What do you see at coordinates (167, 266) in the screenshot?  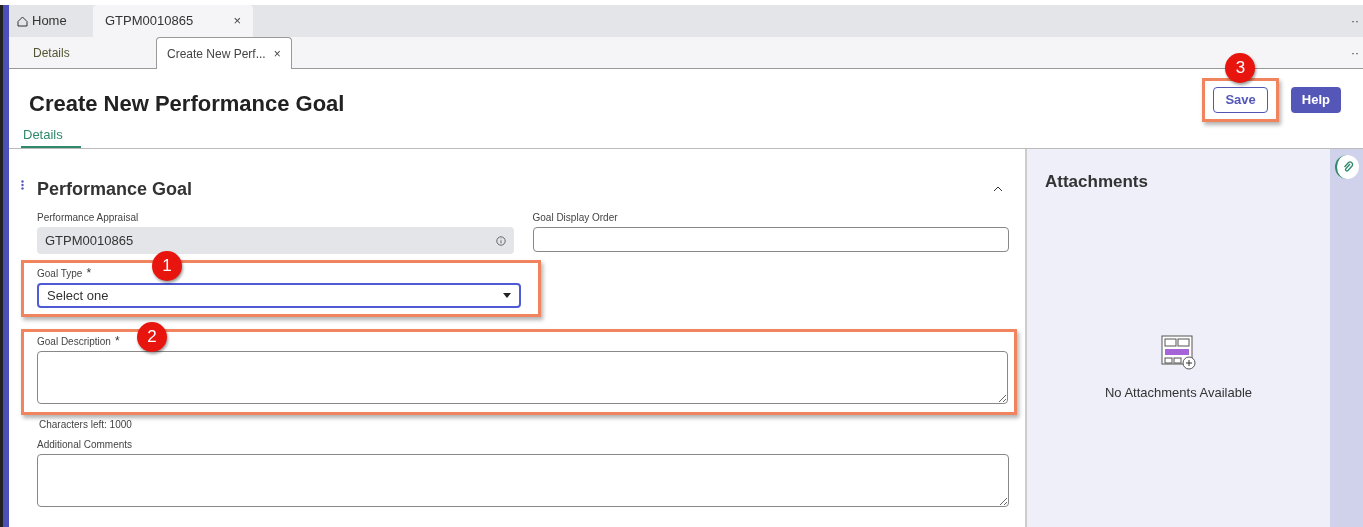 I see `callout-number: 1` at bounding box center [167, 266].